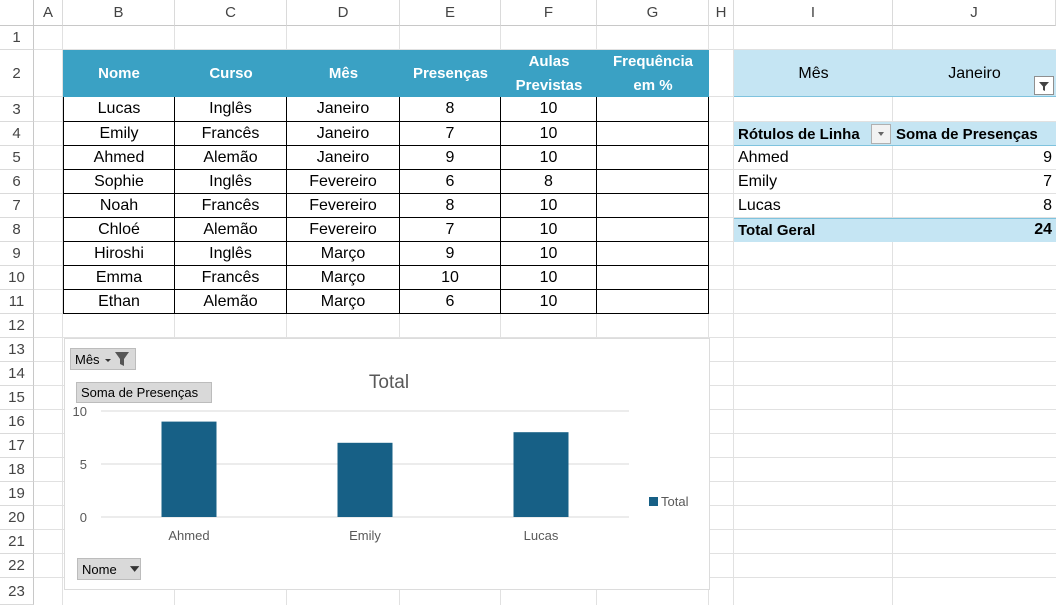  I want to click on row-header-9: 9, so click(17, 254).